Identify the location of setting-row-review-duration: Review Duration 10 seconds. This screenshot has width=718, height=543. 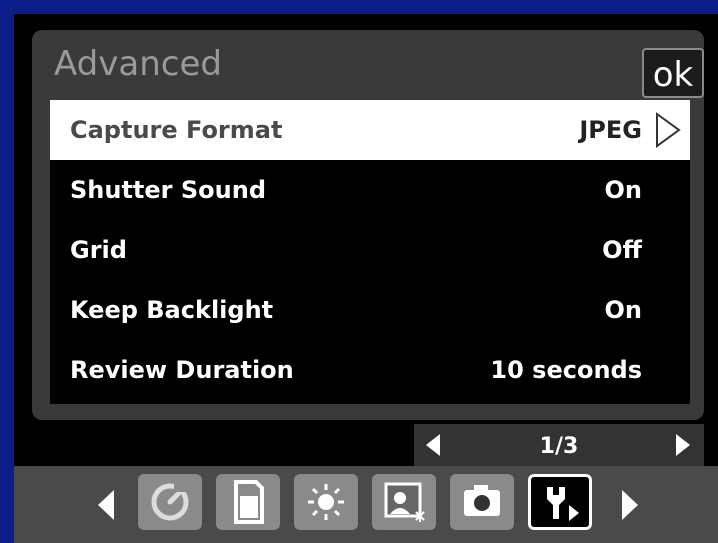
(370, 370).